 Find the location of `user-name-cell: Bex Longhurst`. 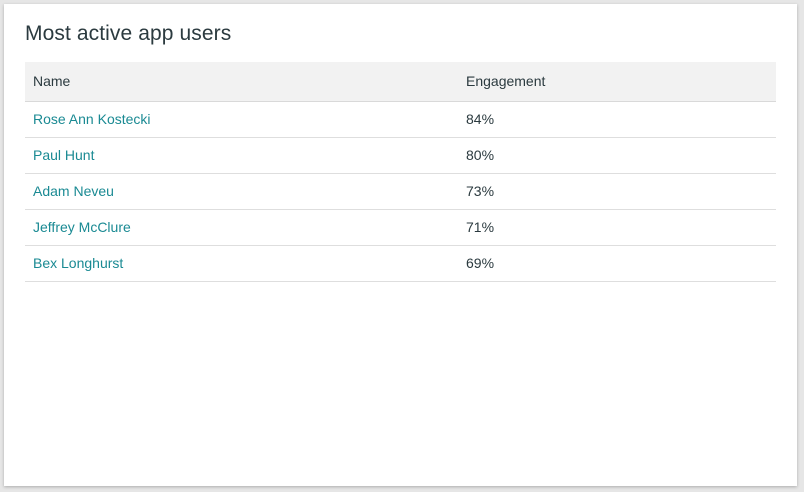

user-name-cell: Bex Longhurst is located at coordinates (241, 263).